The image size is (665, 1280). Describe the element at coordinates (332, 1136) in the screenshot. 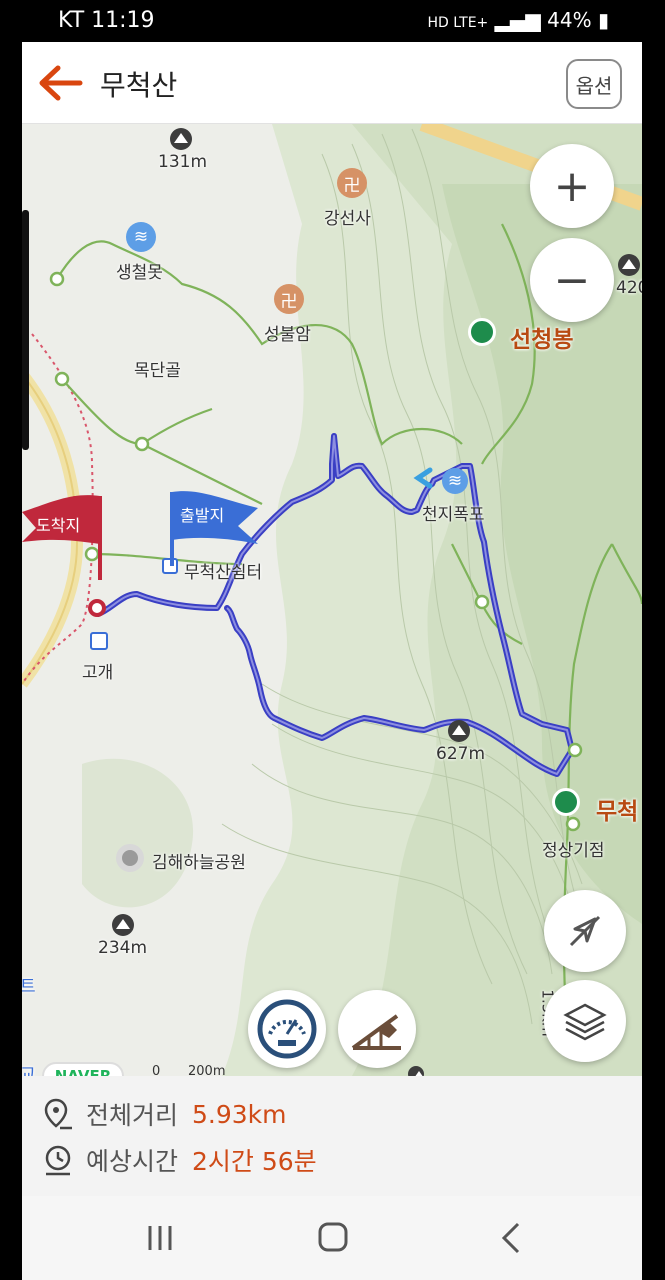

I see `route-summary: 전체거리 5.93km 예상시간 2시간 56분` at that location.